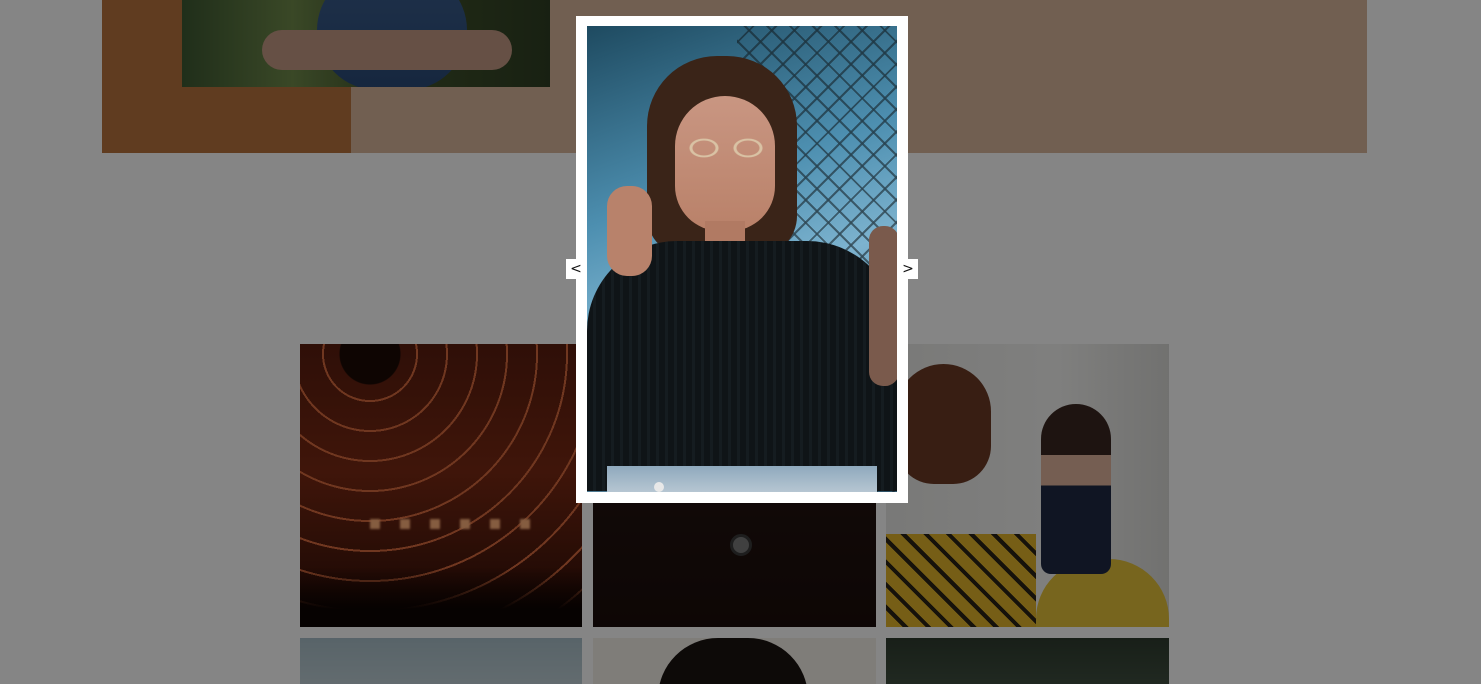 This screenshot has width=1481, height=684. I want to click on subject-second-hand, so click(883, 306).